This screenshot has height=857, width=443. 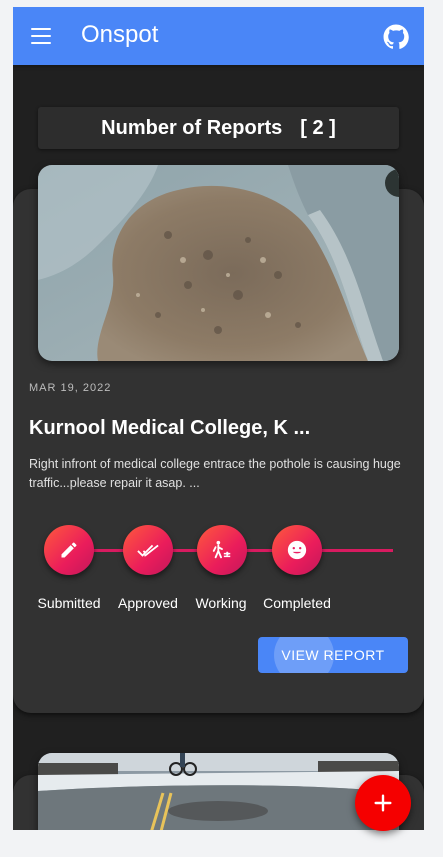 I want to click on menu-icon, so click(x=41, y=36).